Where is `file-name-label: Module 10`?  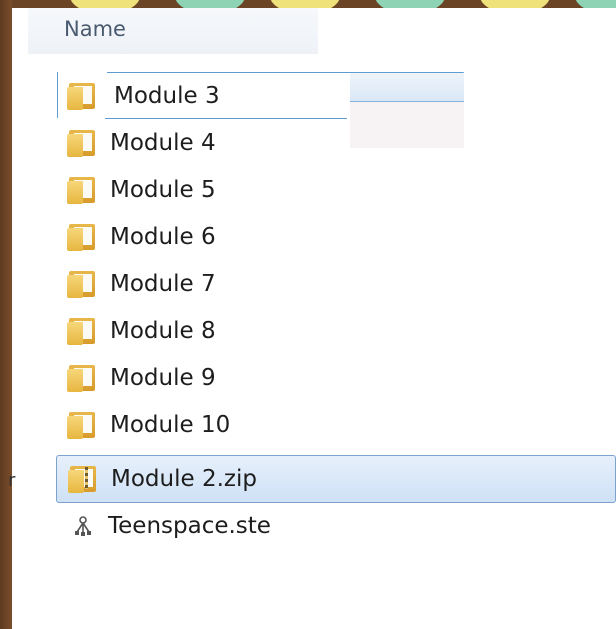 file-name-label: Module 10 is located at coordinates (170, 425).